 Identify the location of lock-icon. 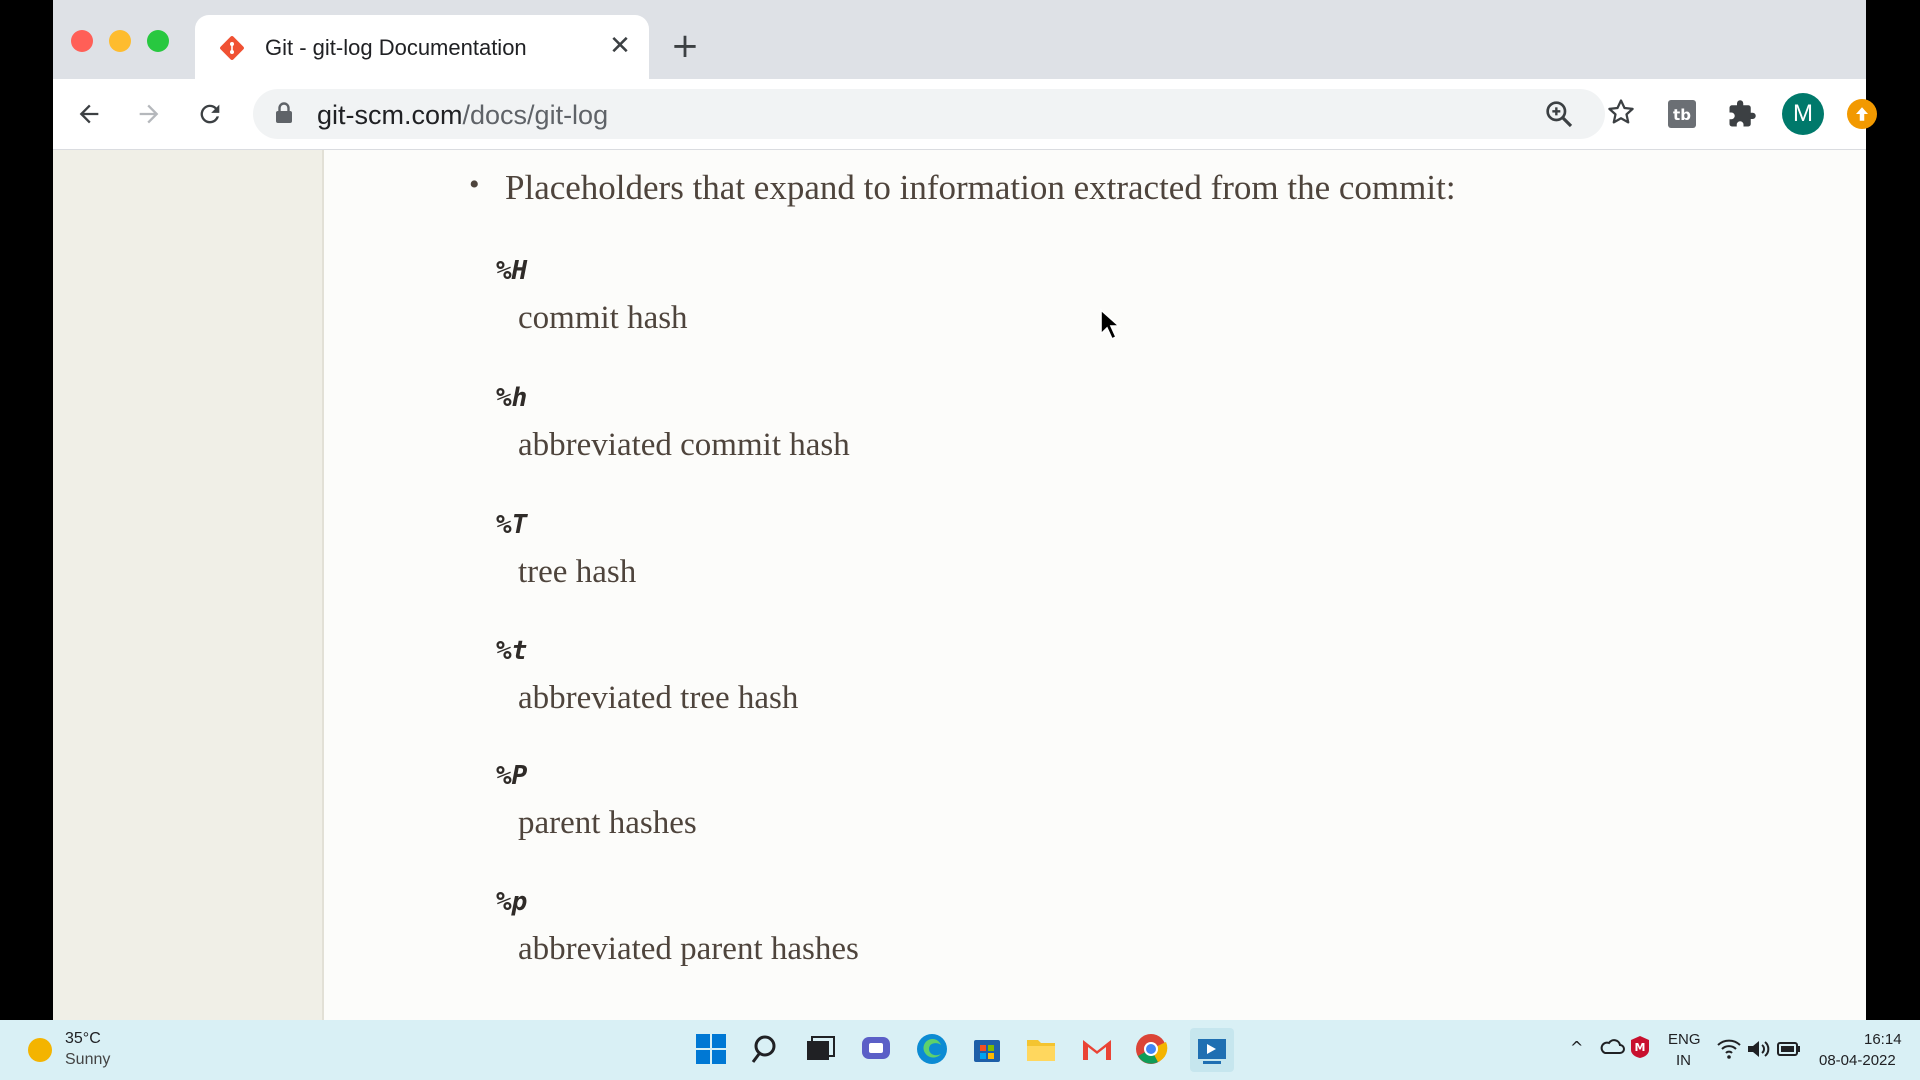
(284, 115).